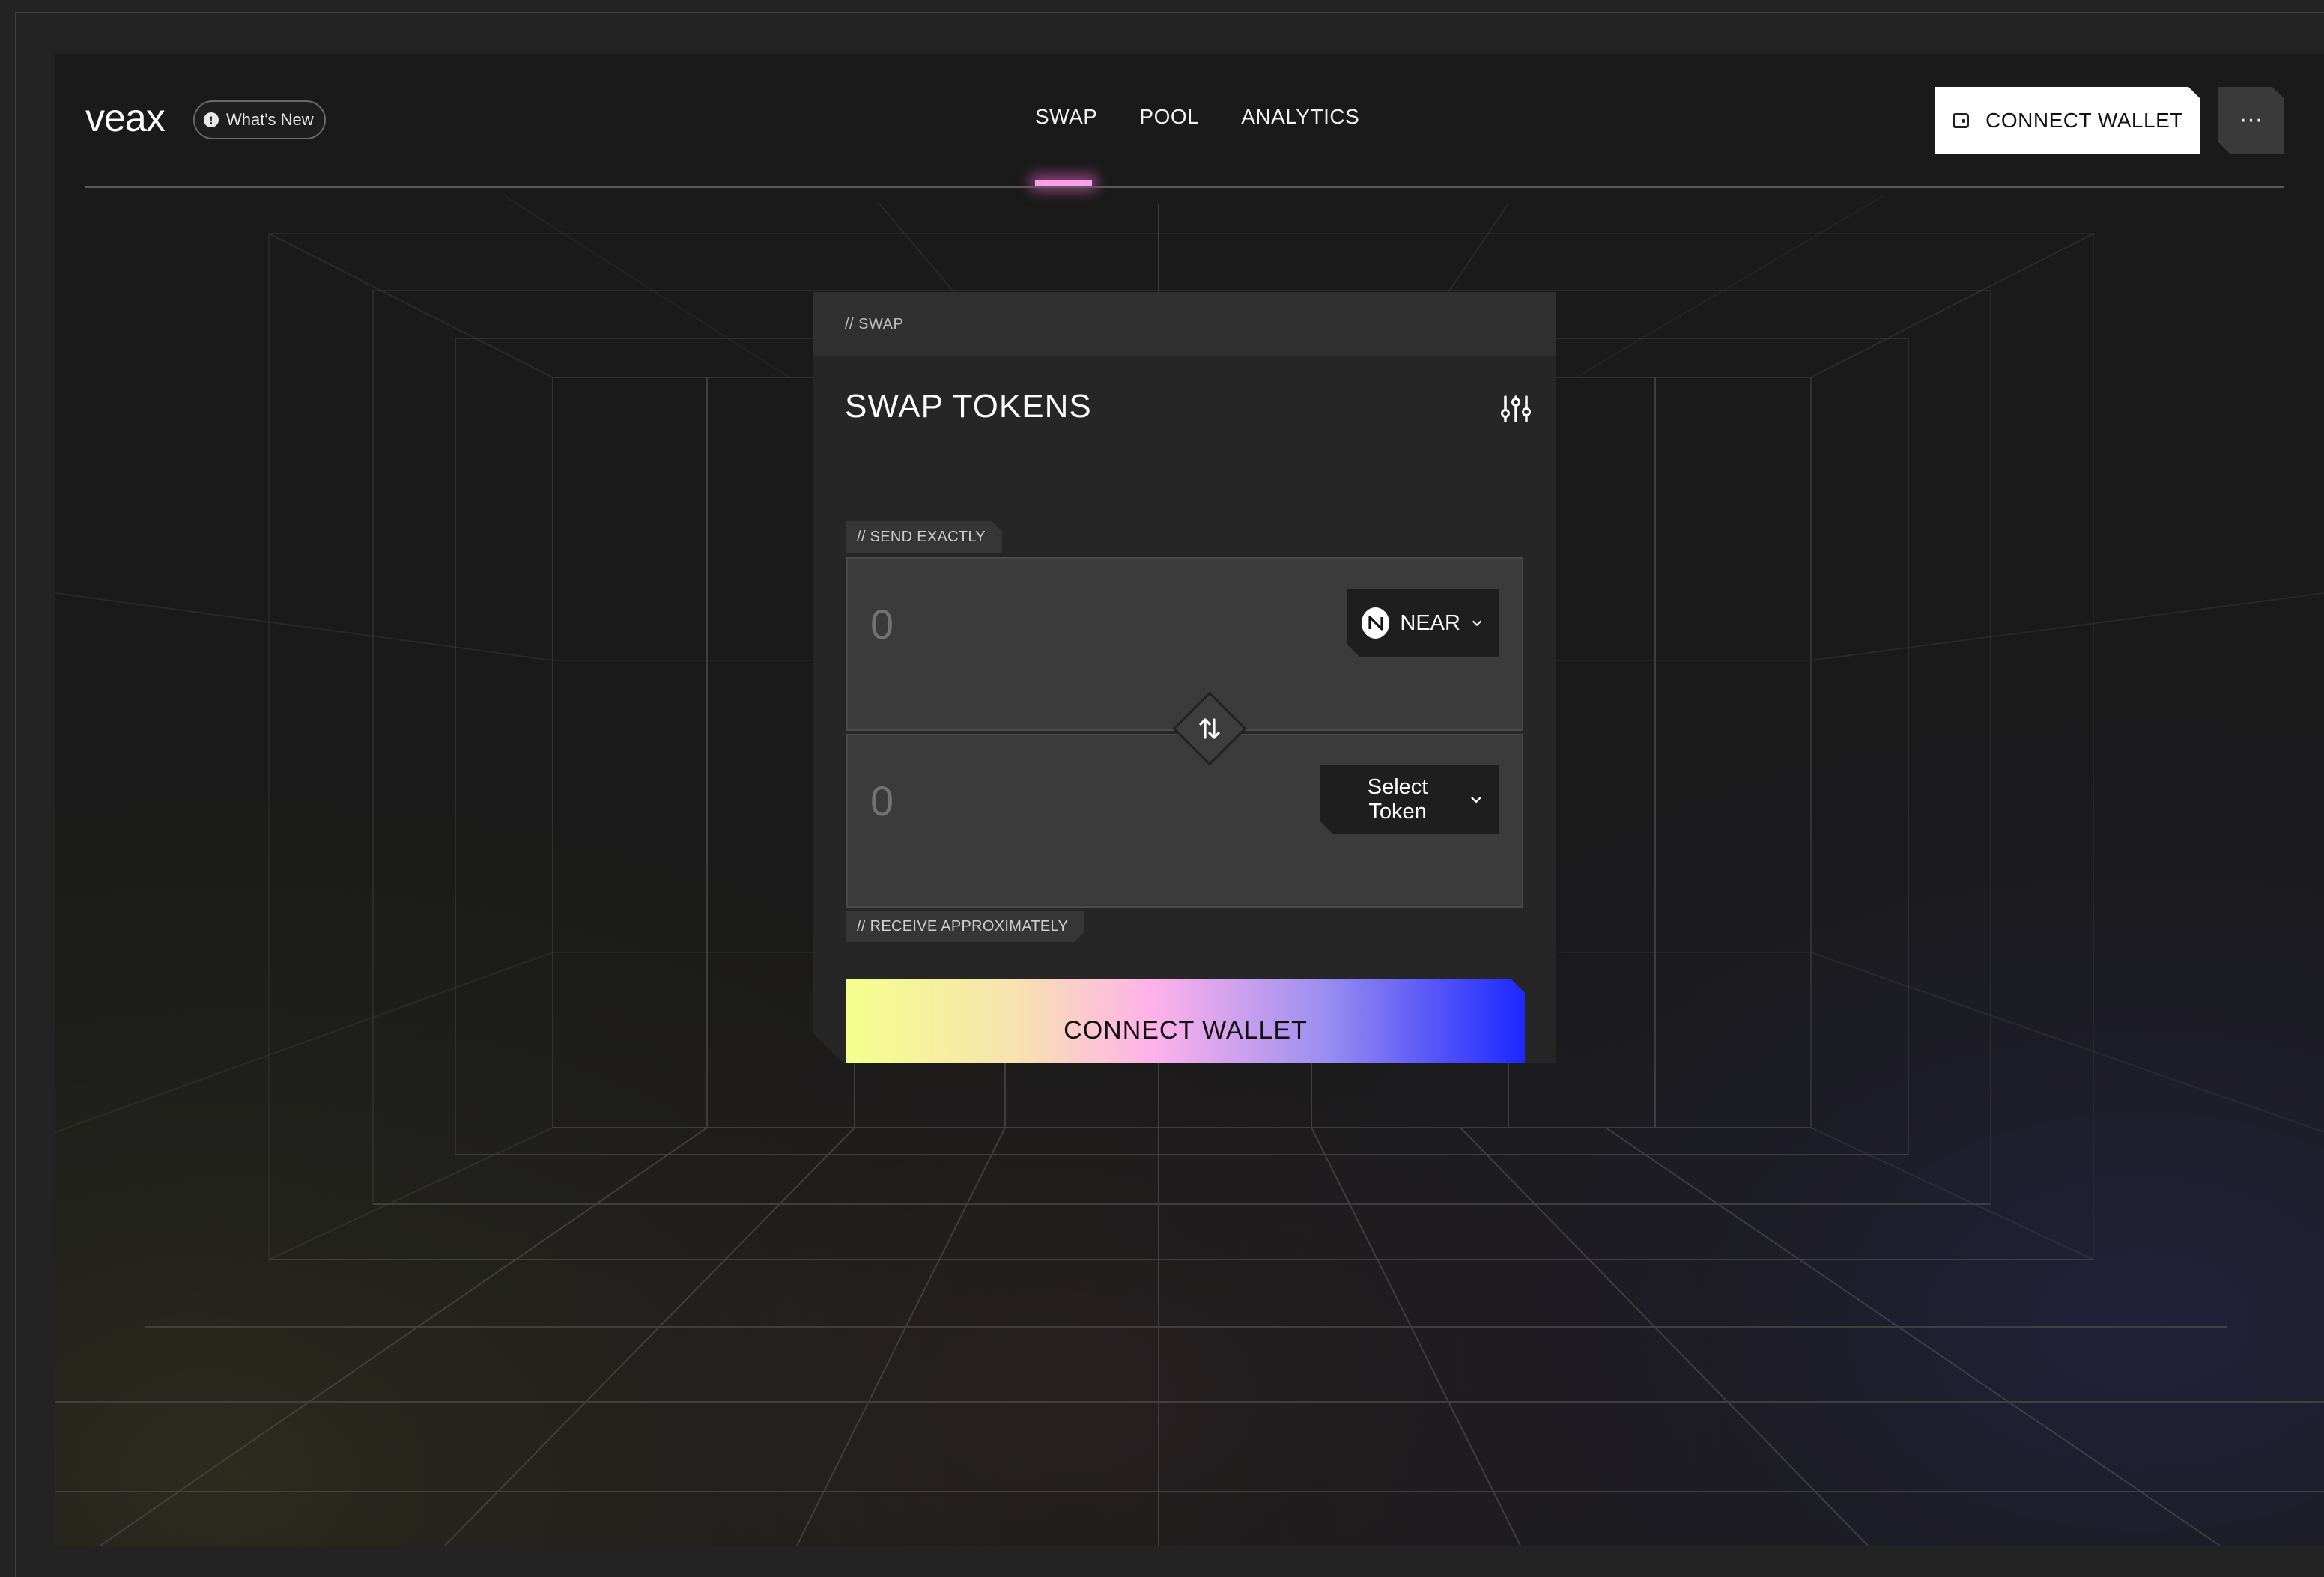  What do you see at coordinates (1397, 799) in the screenshot?
I see `receive-token-name: Select Token` at bounding box center [1397, 799].